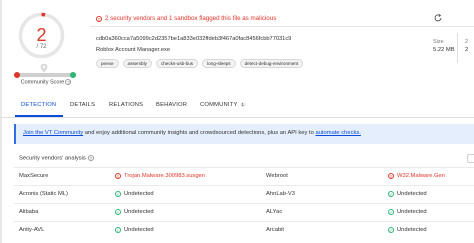 The height and width of the screenshot is (243, 474). I want to click on vendors-analysis-title: Security vendors' analysis?, so click(56, 158).